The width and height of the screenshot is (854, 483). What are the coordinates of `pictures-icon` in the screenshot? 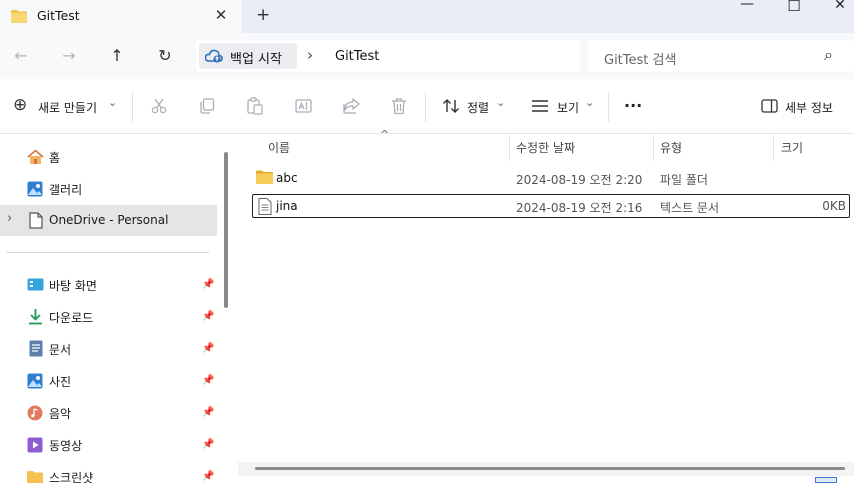 It's located at (35, 381).